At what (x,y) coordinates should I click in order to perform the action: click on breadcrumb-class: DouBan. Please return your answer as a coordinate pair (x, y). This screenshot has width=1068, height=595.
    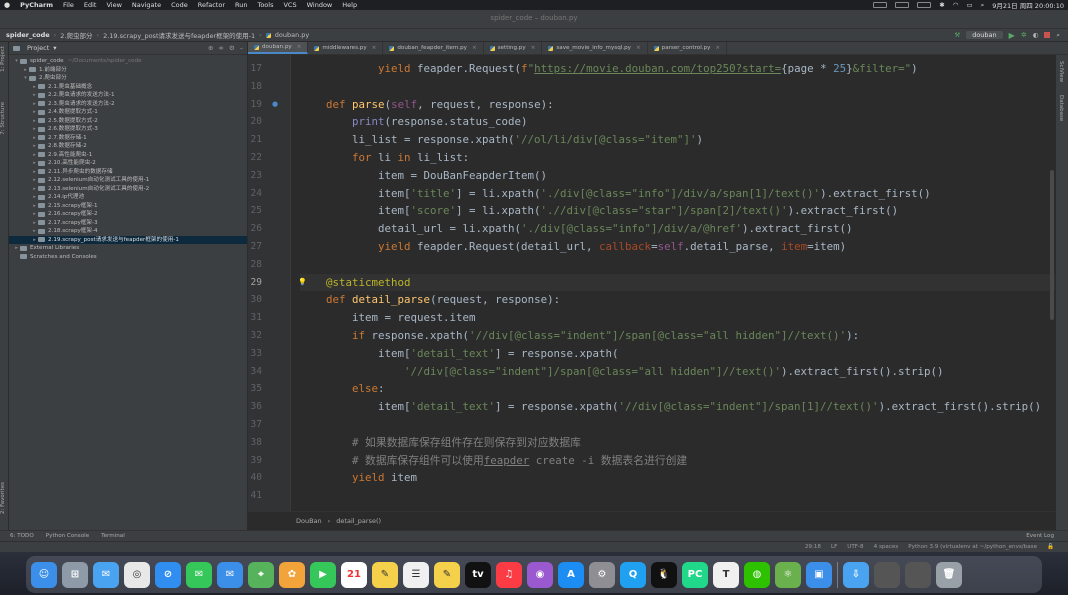
    Looking at the image, I should click on (309, 521).